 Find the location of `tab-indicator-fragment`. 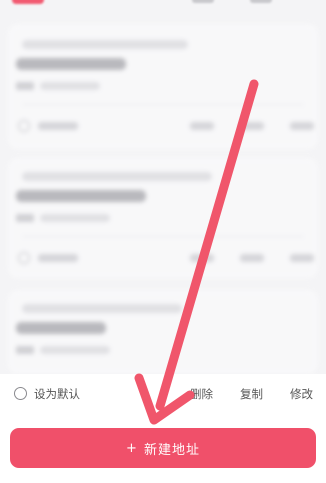

tab-indicator-fragment is located at coordinates (28, 2).